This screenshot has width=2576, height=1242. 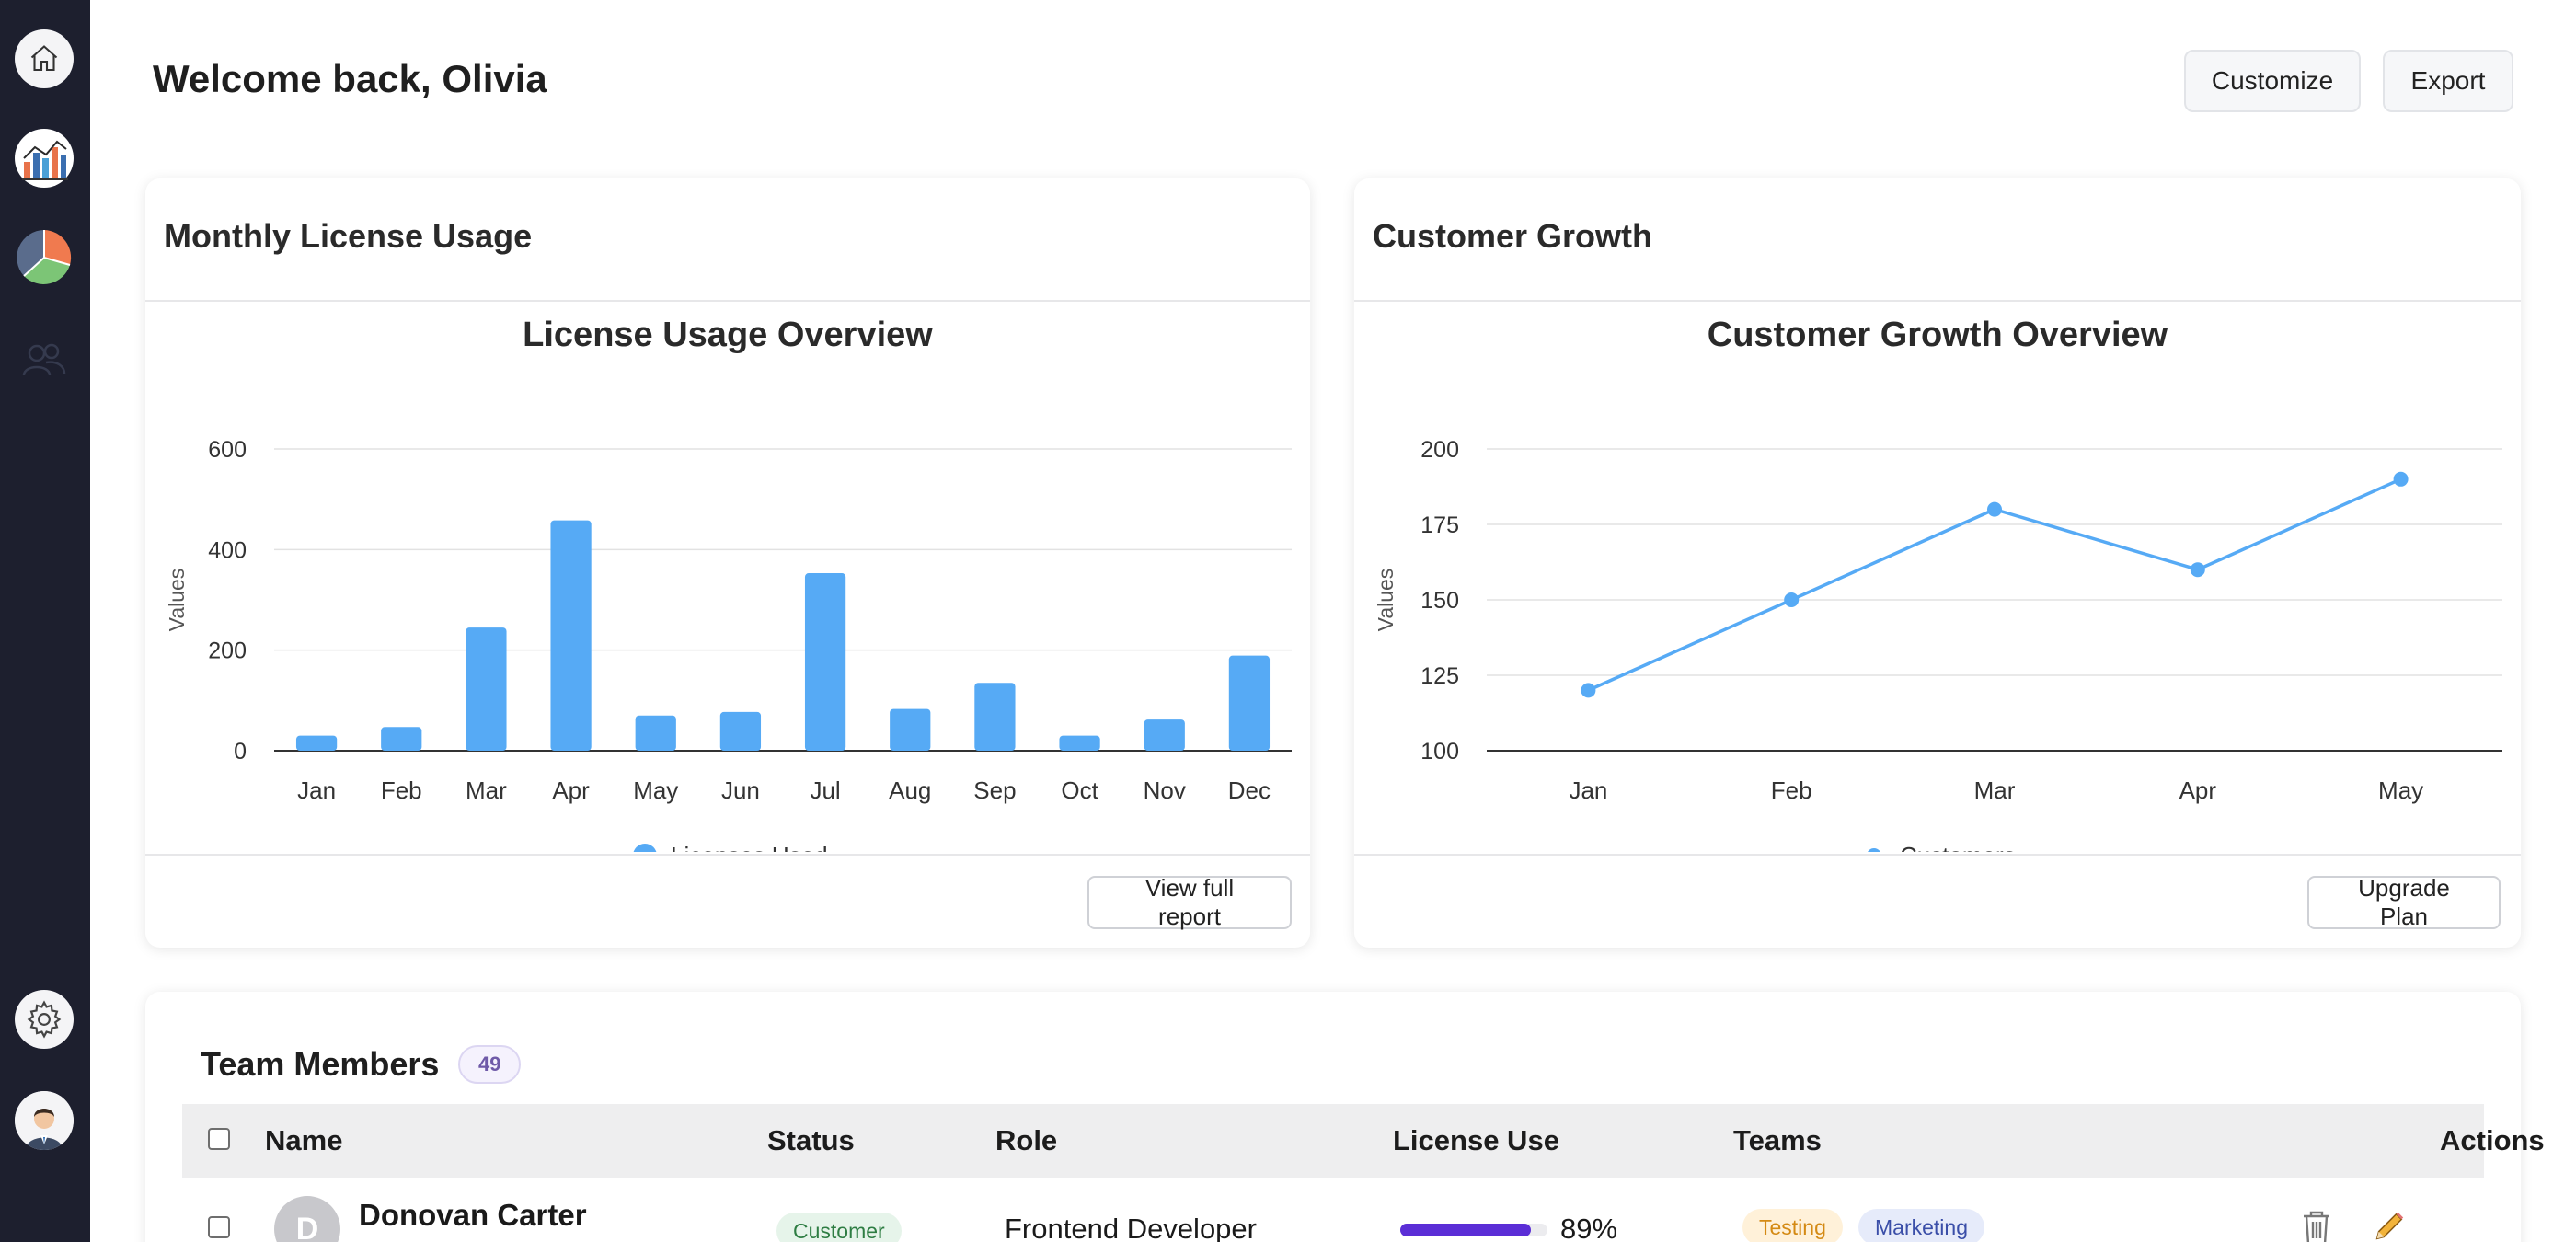 I want to click on y-tick-label: 600, so click(x=227, y=450).